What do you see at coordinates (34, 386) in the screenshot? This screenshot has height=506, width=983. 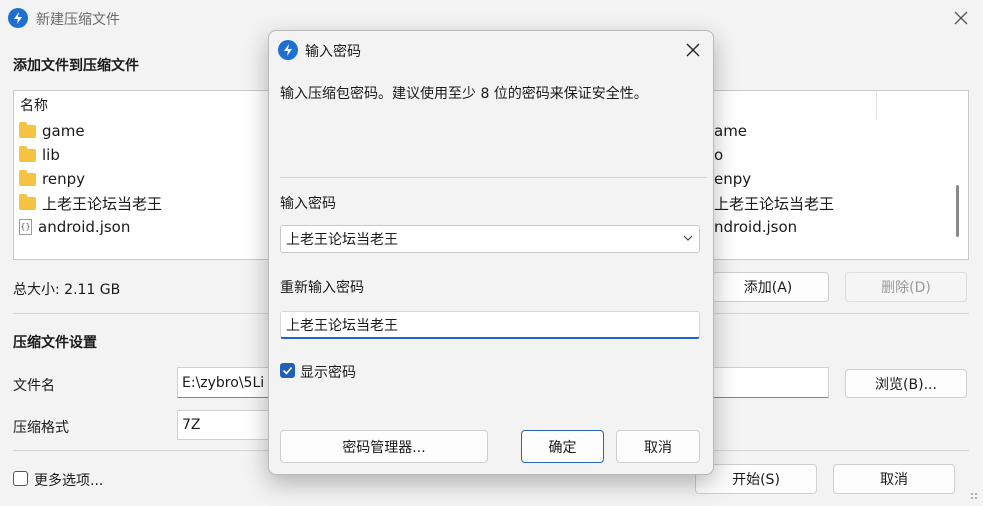 I see `filename-label: 文件名` at bounding box center [34, 386].